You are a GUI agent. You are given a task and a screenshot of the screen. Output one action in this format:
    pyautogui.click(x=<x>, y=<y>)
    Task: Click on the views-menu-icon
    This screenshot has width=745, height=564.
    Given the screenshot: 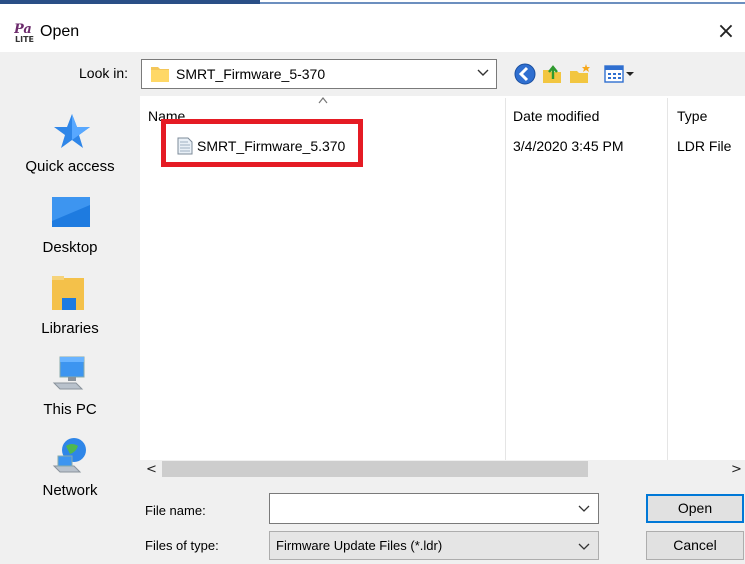 What is the action you would take?
    pyautogui.click(x=620, y=74)
    